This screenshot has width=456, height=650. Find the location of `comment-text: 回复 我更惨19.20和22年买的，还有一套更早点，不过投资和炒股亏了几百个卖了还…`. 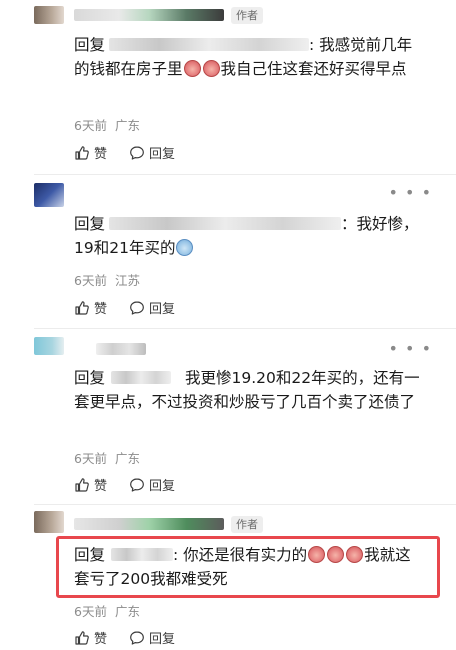

comment-text: 回复 我更惨19.20和22年买的，还有一套更早点，不过投资和炒股亏了几百个卖了还… is located at coordinates (250, 390).